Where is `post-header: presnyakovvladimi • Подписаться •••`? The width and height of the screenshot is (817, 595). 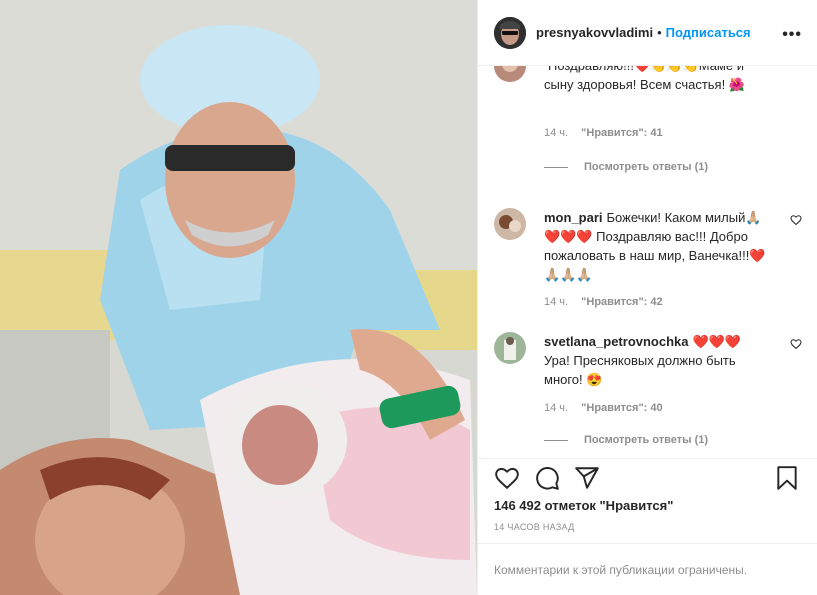 post-header: presnyakovvladimi • Подписаться ••• is located at coordinates (647, 33).